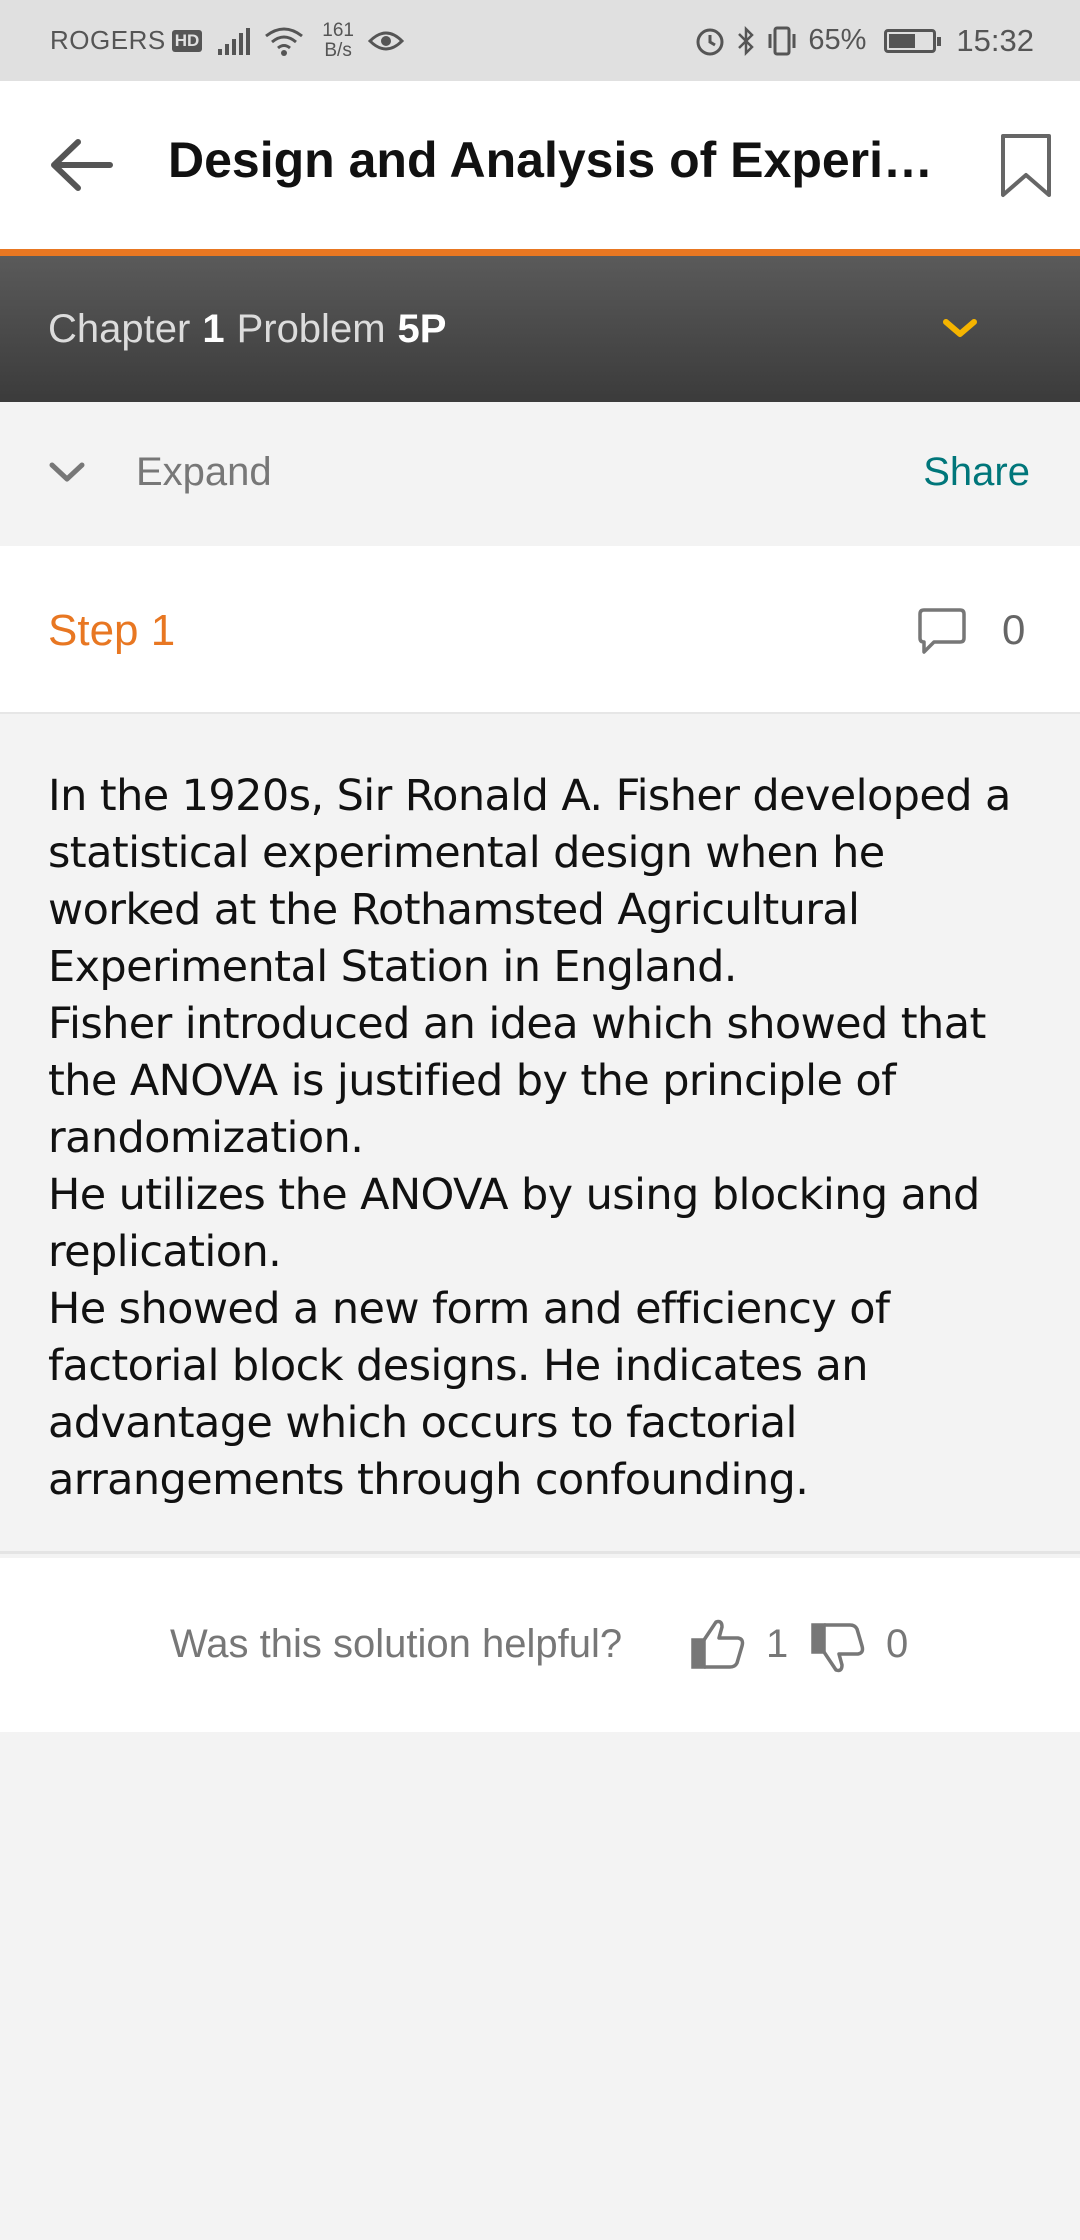  I want to click on expand-share-row: Expand Share, so click(540, 474).